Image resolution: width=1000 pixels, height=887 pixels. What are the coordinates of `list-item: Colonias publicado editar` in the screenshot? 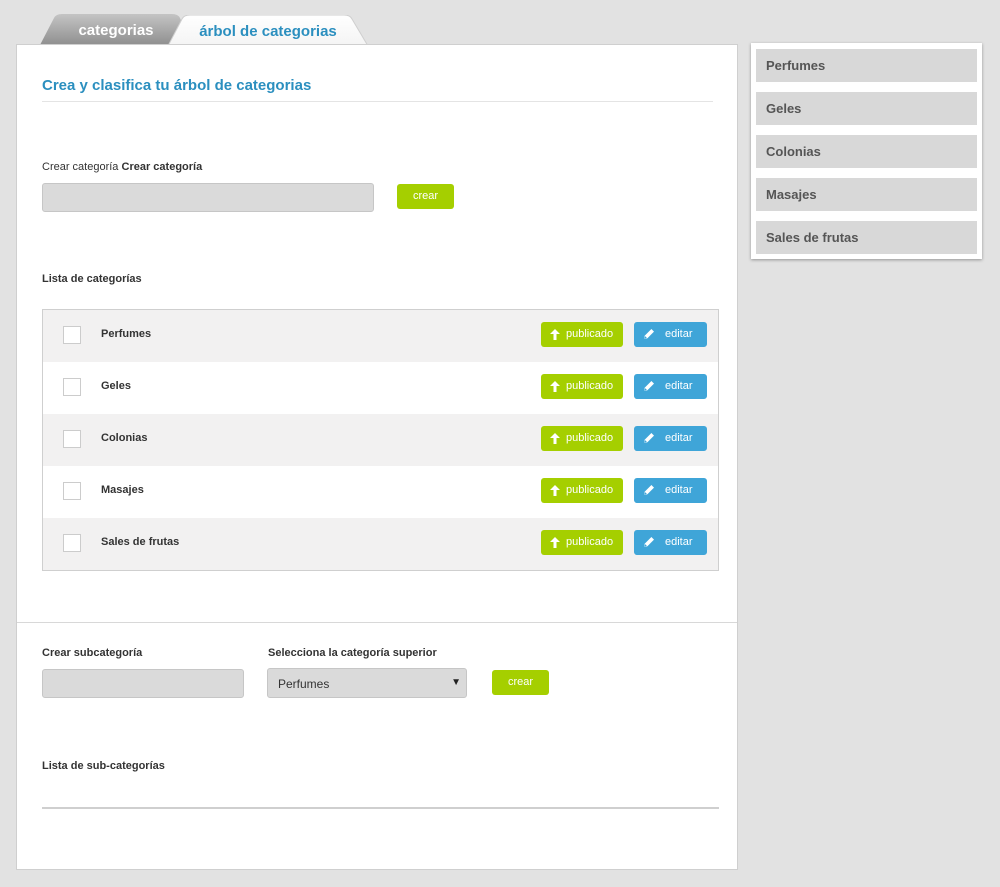 It's located at (380, 440).